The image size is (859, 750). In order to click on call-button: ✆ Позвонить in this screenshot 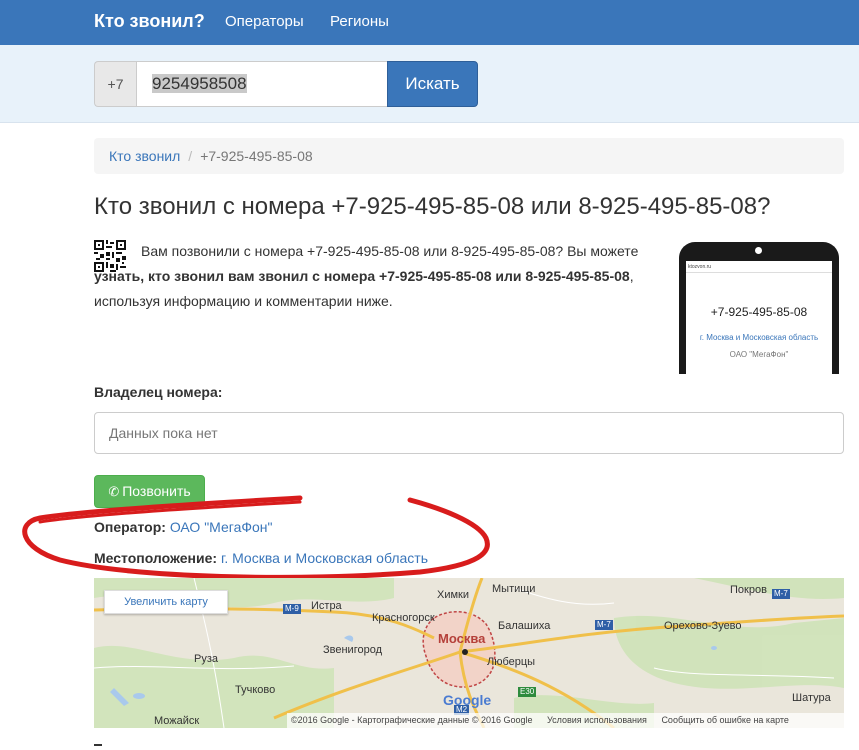, I will do `click(149, 491)`.